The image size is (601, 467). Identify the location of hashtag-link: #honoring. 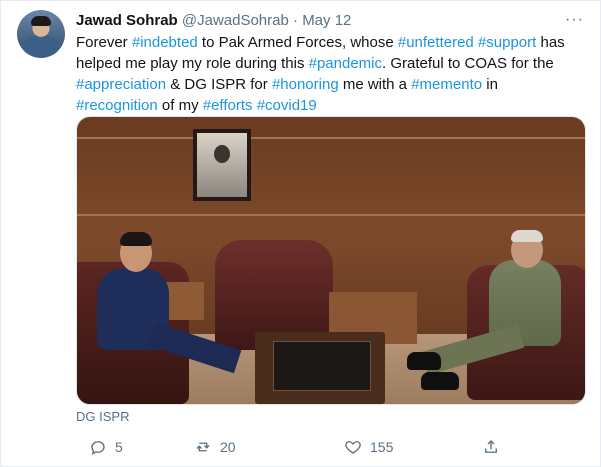
(305, 84).